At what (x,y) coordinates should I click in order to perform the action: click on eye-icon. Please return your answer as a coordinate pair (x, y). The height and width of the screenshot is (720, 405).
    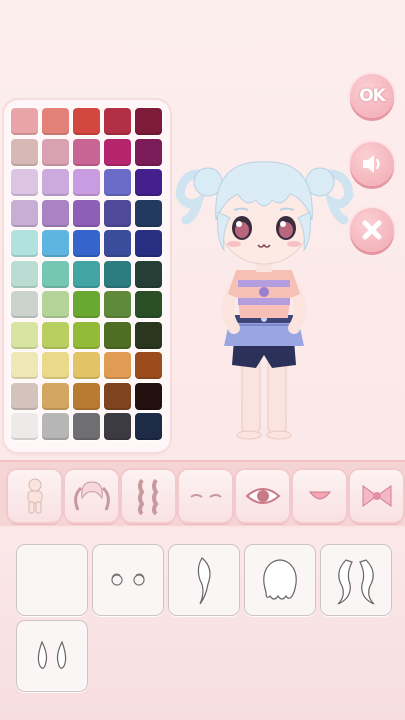
    Looking at the image, I should click on (262, 496).